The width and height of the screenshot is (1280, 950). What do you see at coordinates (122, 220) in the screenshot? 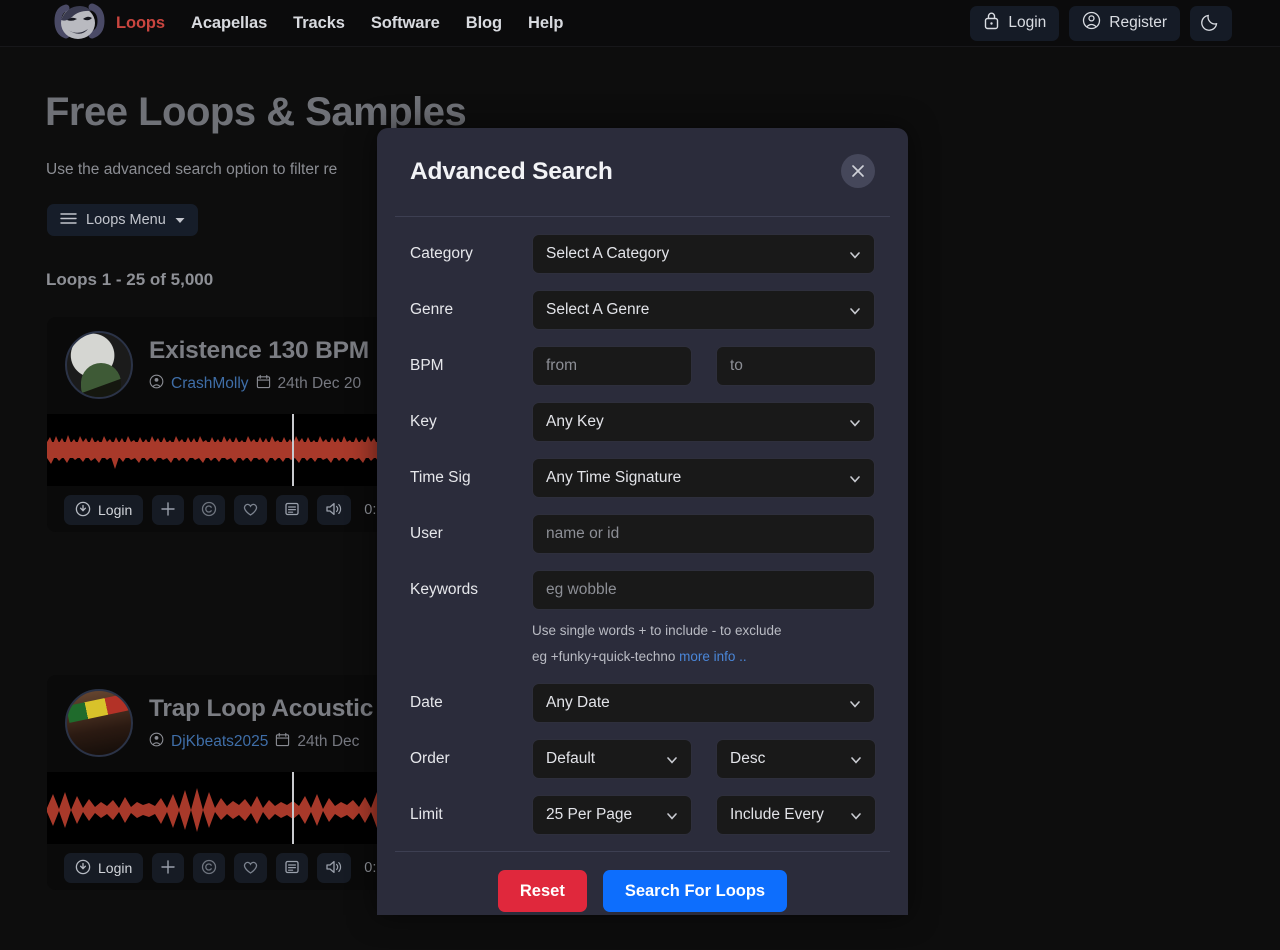
I see `loops-menu-button: Loops Menu` at bounding box center [122, 220].